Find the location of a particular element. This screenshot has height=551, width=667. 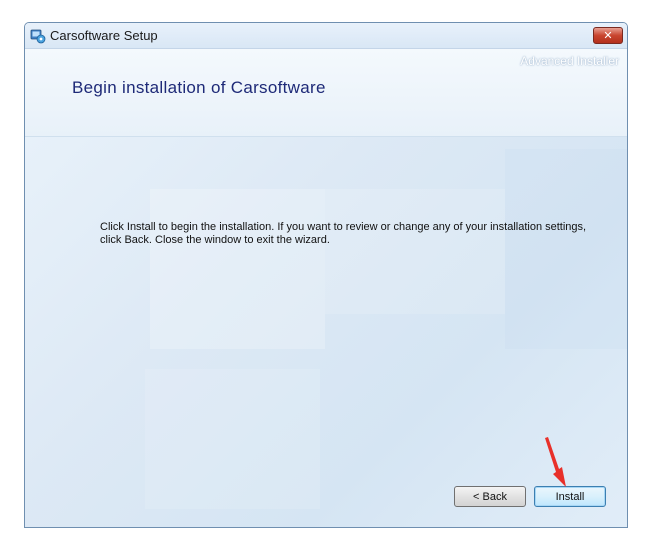

back-button: < Back is located at coordinates (490, 496).